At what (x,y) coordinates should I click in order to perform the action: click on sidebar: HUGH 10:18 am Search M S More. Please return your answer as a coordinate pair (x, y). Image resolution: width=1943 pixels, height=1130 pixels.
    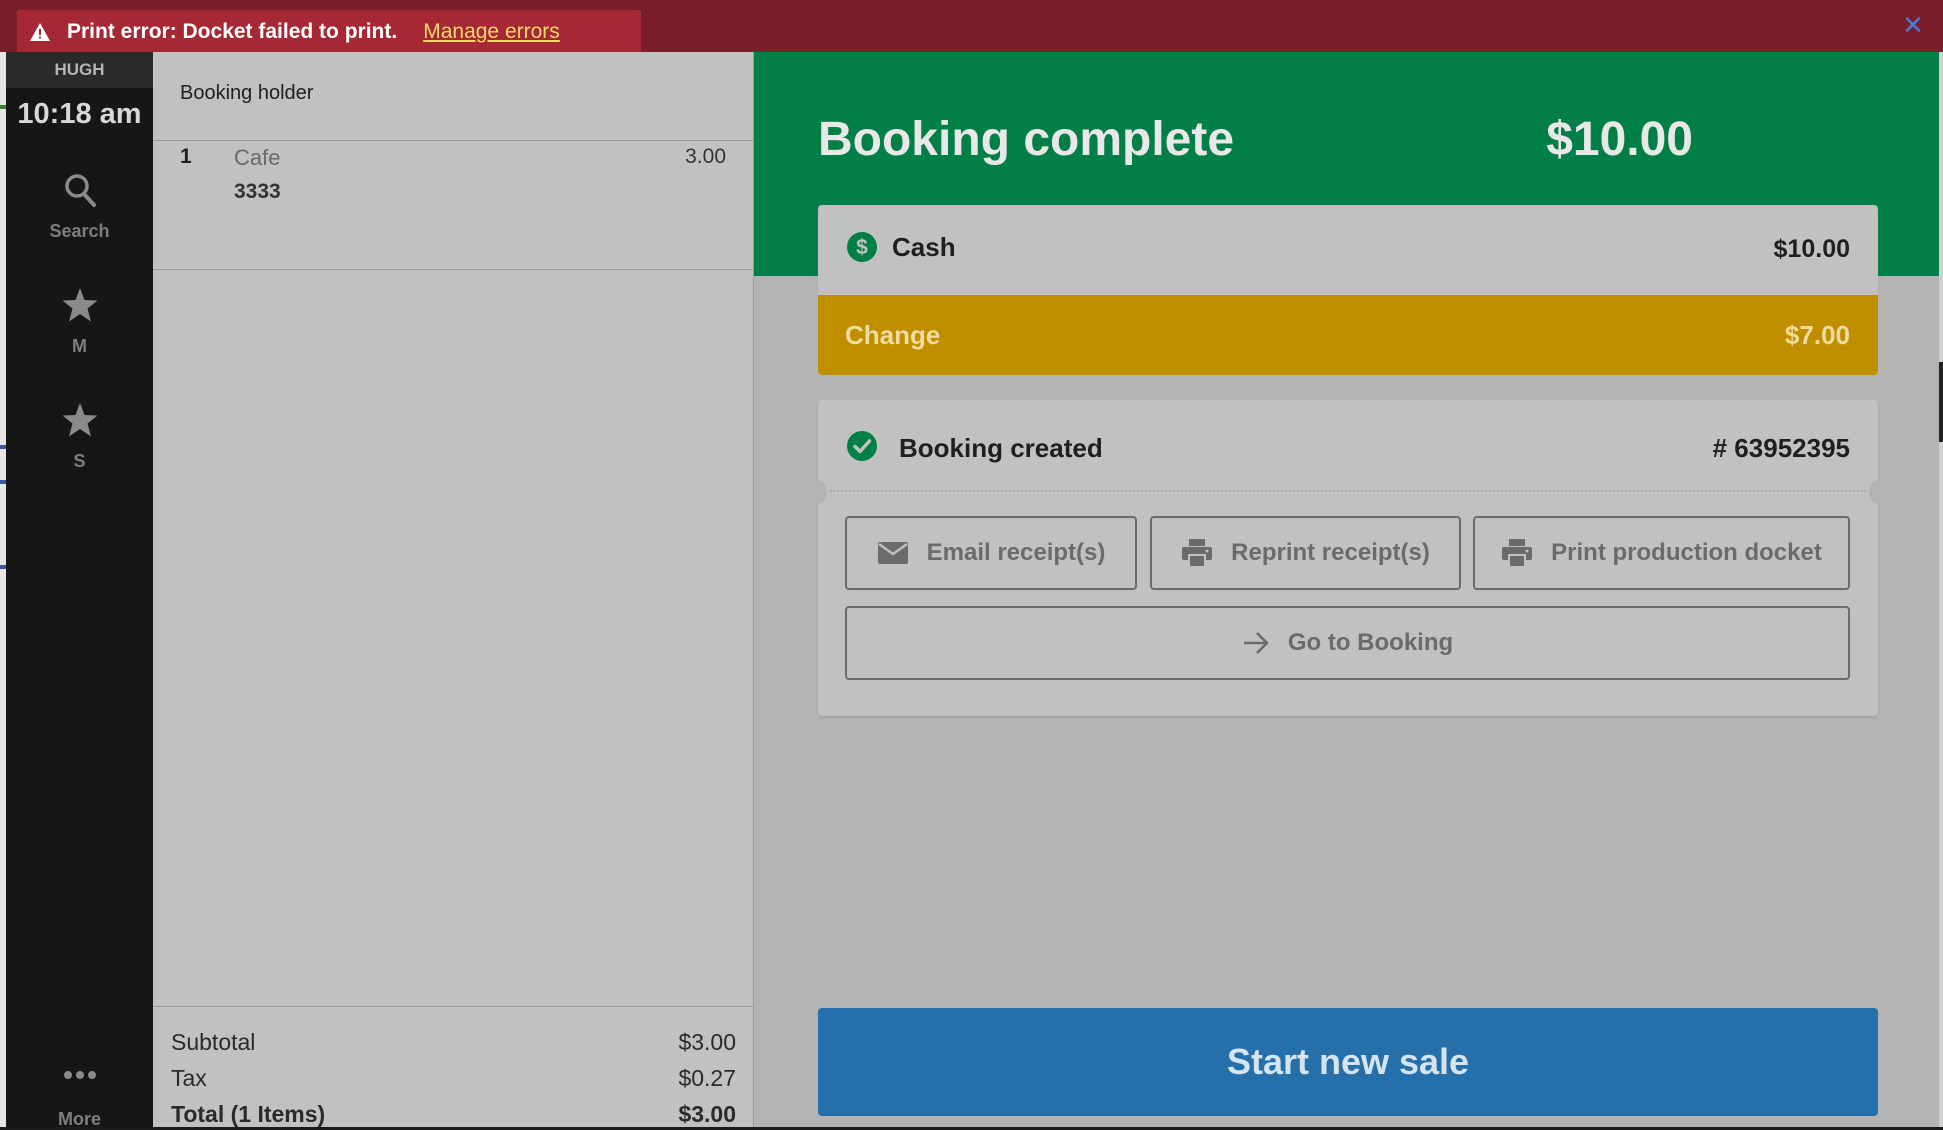
    Looking at the image, I should click on (79, 591).